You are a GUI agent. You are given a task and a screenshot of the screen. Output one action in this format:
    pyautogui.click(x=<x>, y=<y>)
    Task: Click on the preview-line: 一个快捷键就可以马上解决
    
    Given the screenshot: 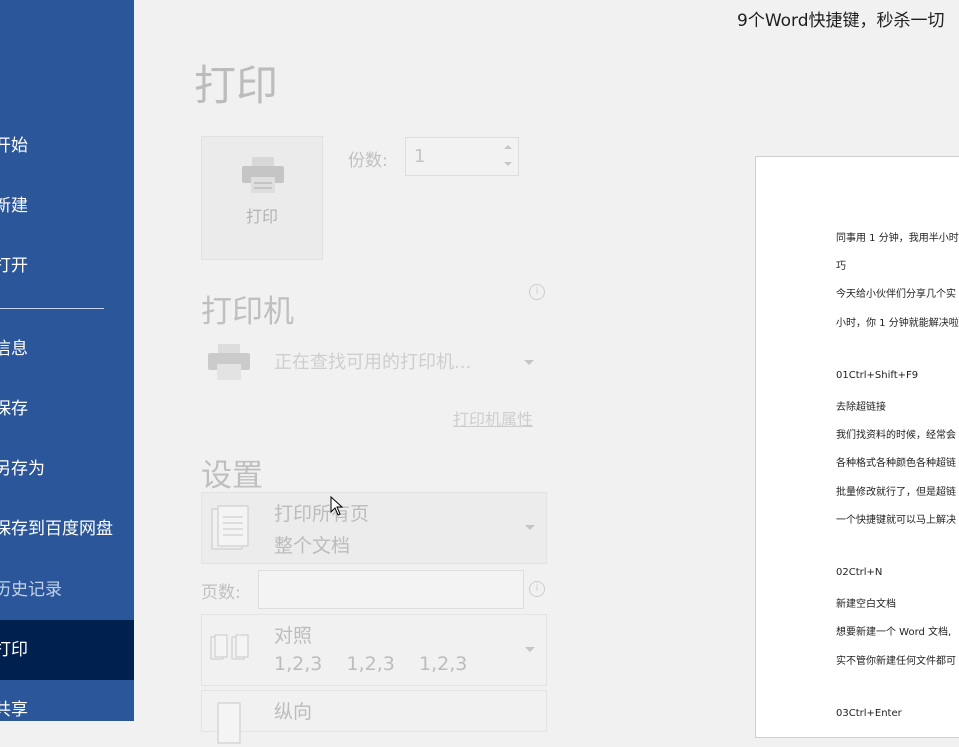 What is the action you would take?
    pyautogui.click(x=896, y=520)
    